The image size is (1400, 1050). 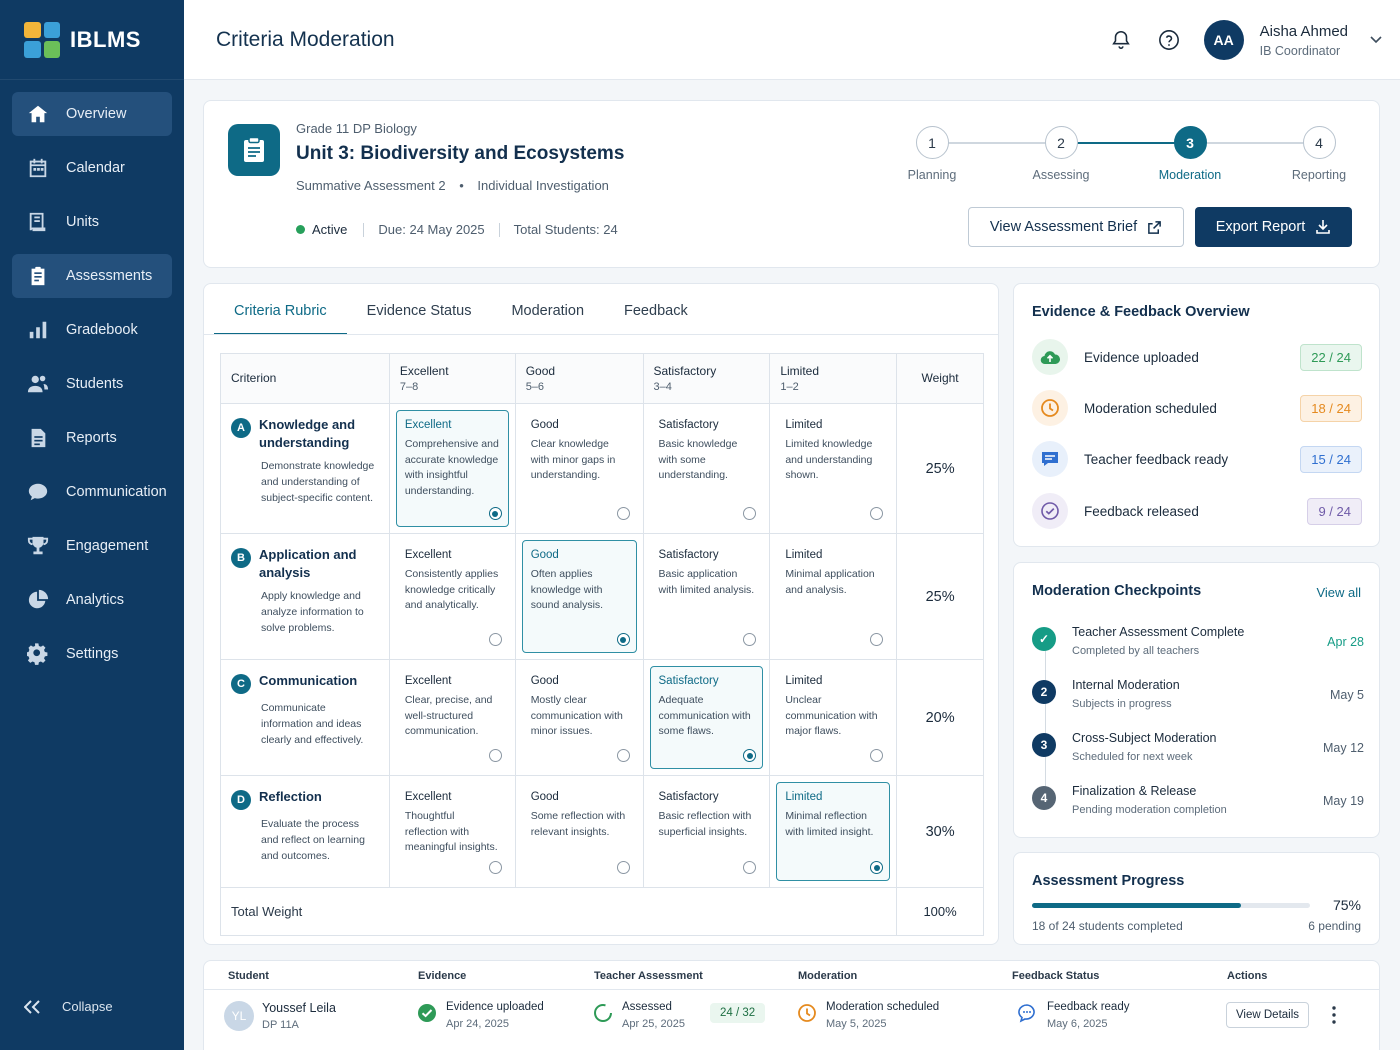 What do you see at coordinates (92, 384) in the screenshot?
I see `sidebar-item-students: Students` at bounding box center [92, 384].